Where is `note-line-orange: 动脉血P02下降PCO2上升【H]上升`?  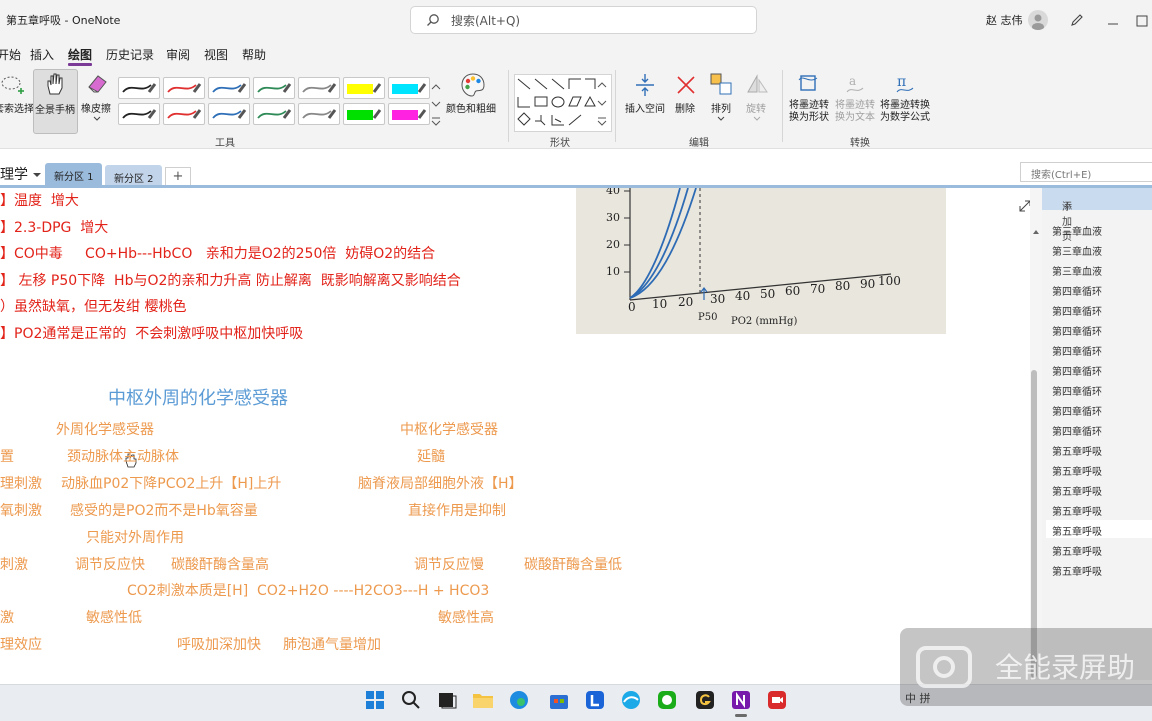
note-line-orange: 动脉血P02下降PCO2上升【H]上升 is located at coordinates (171, 483).